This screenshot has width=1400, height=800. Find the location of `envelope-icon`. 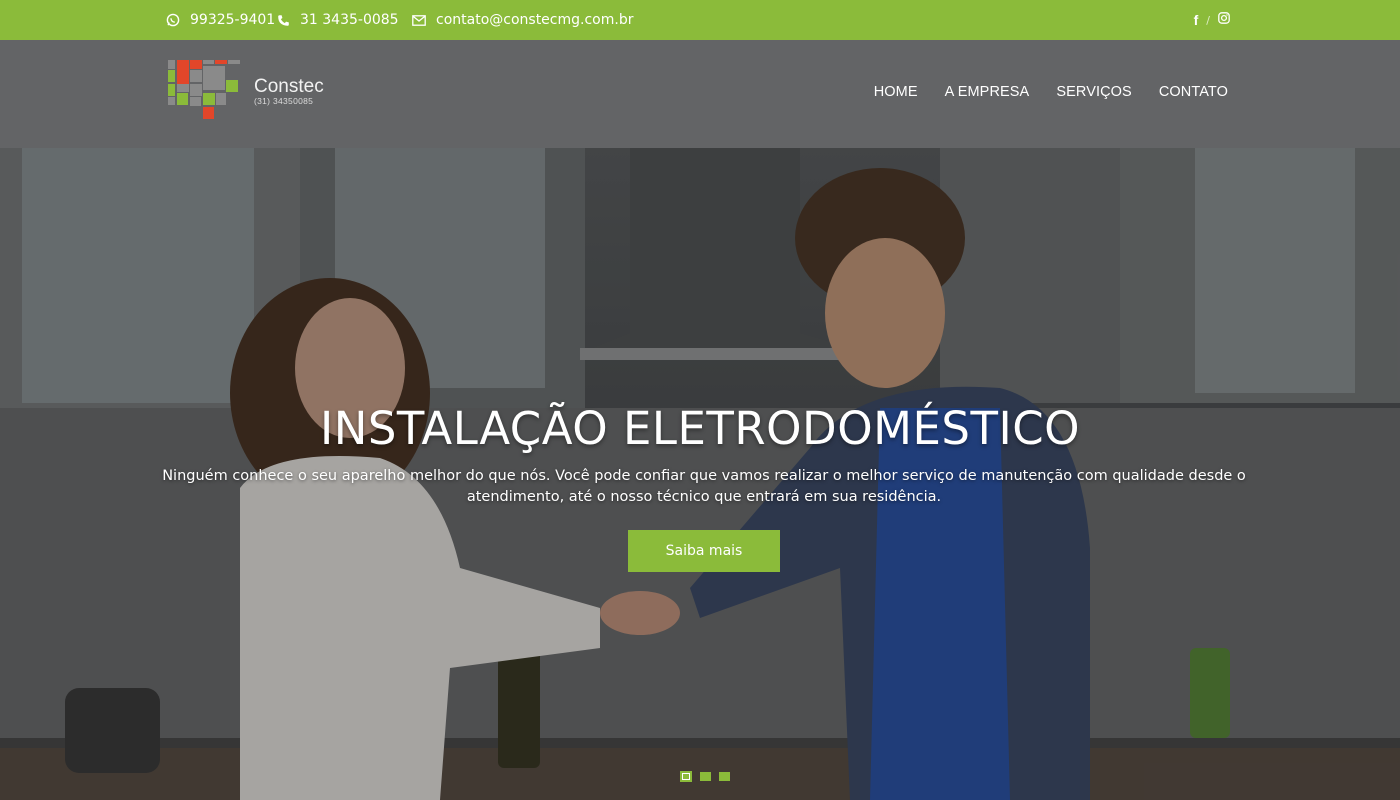

envelope-icon is located at coordinates (419, 20).